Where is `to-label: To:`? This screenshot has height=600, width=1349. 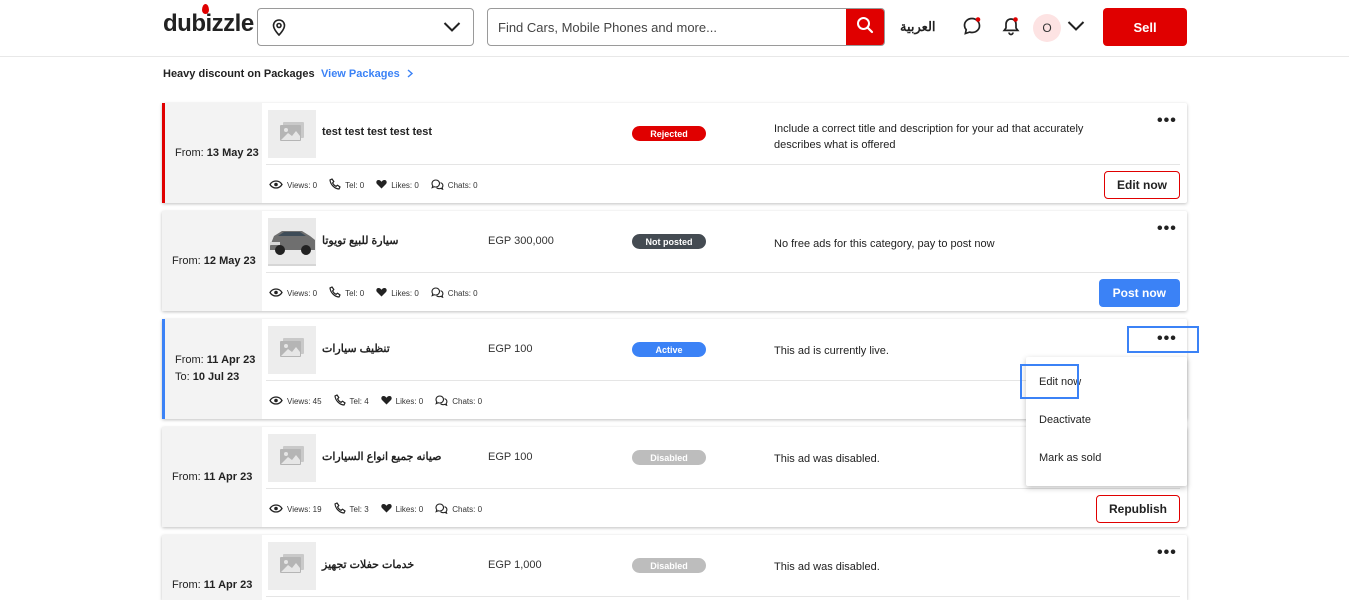
to-label: To: is located at coordinates (182, 377).